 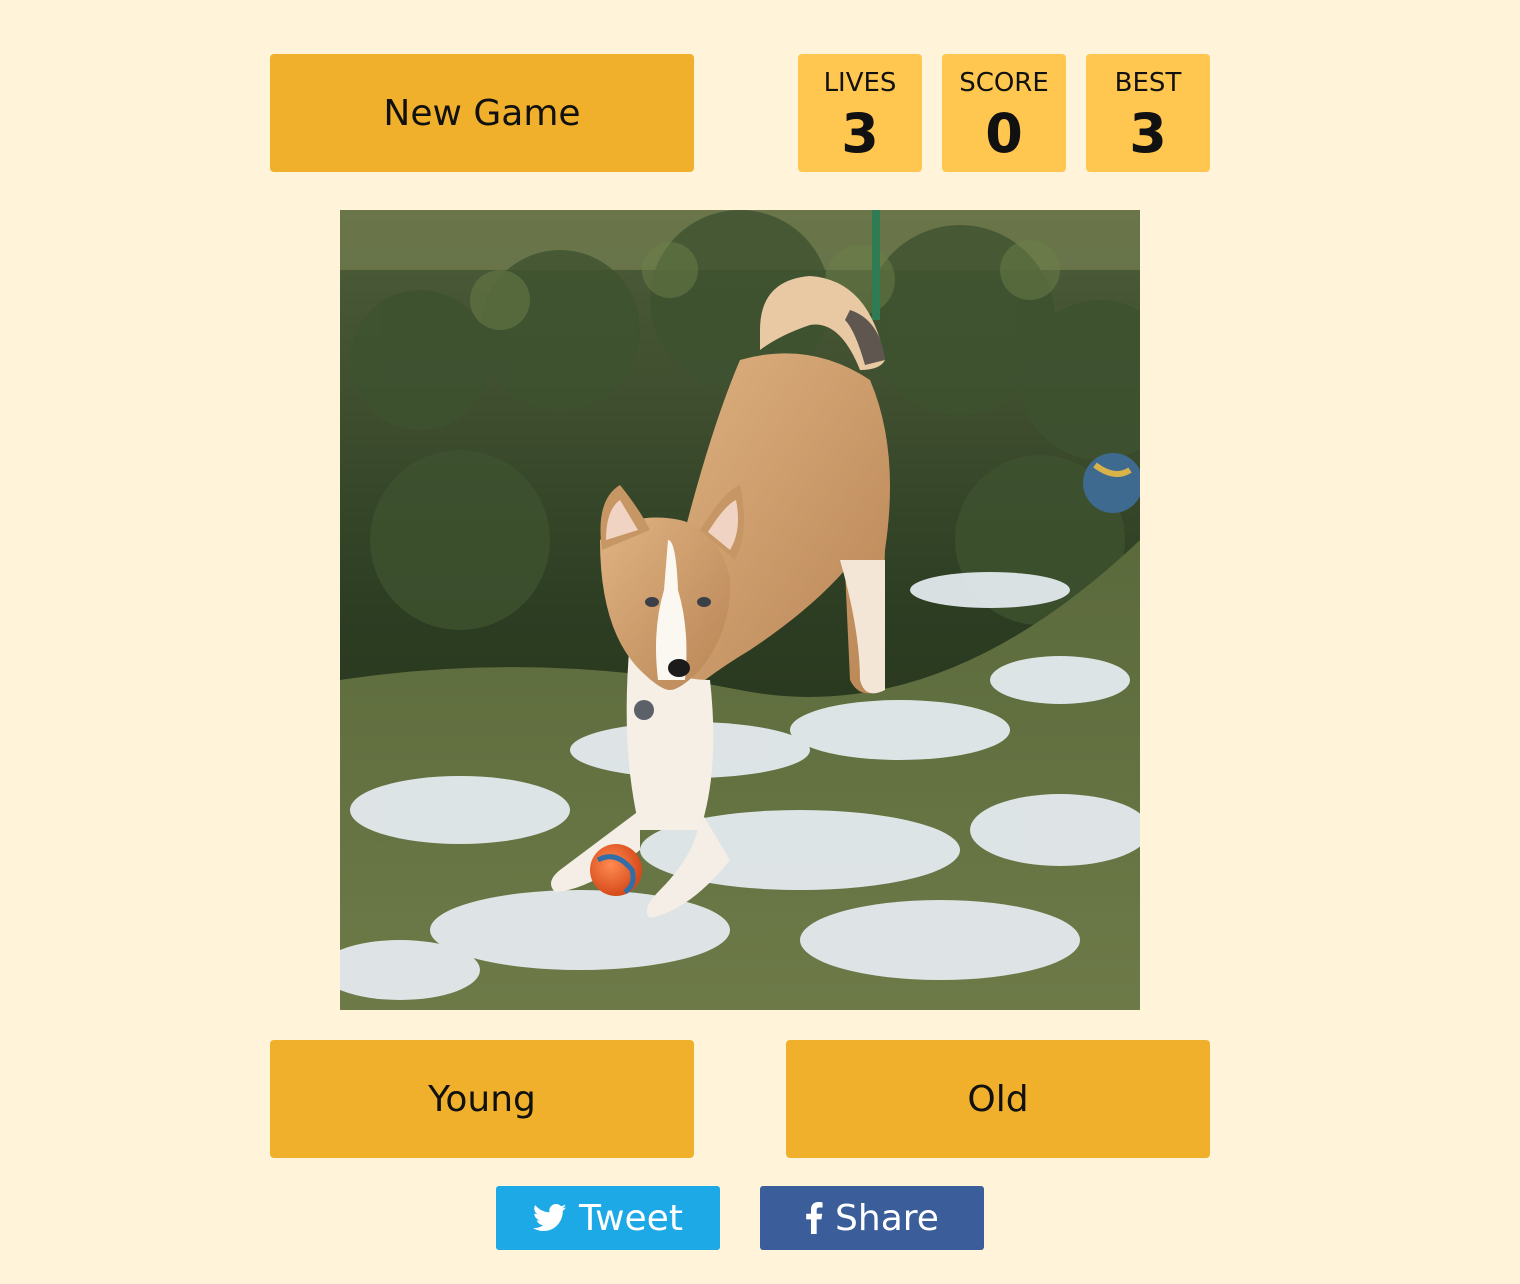 I want to click on old-button: Old, so click(x=998, y=1099).